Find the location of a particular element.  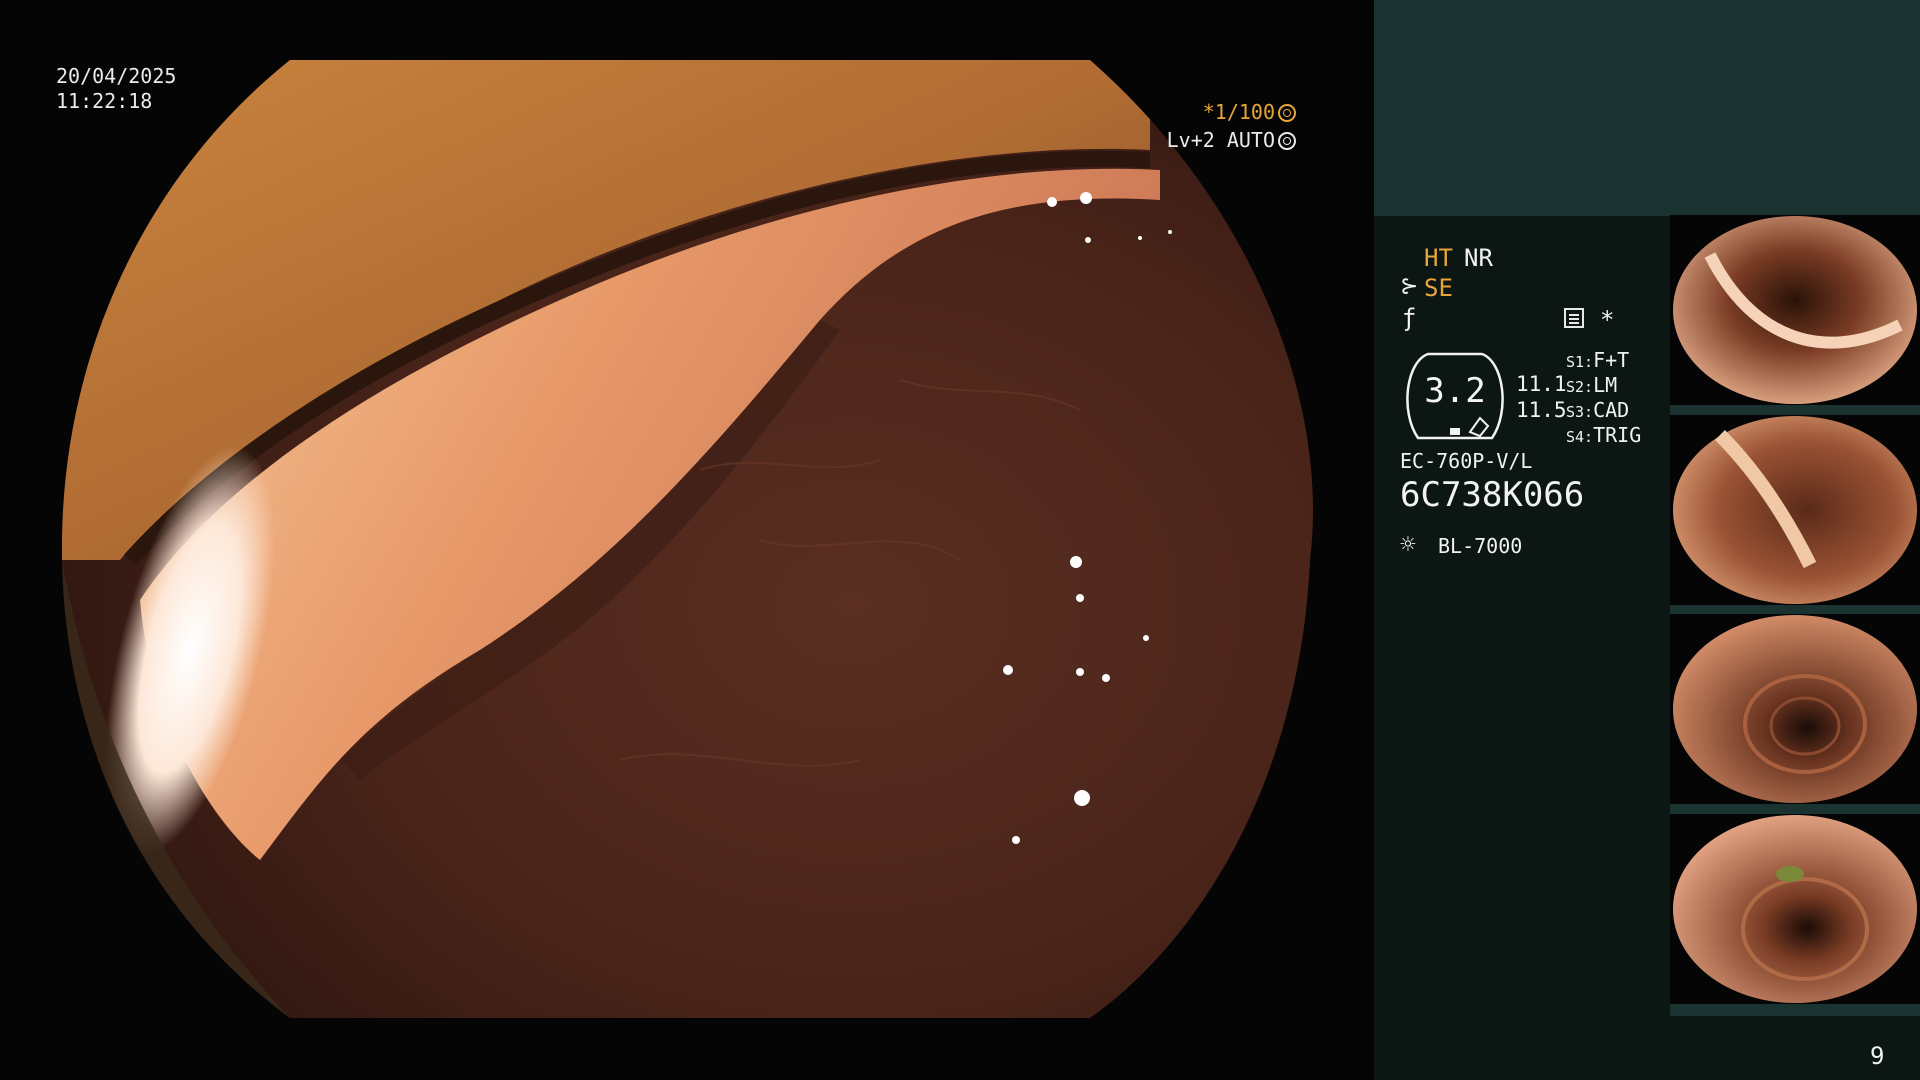

memo-icon is located at coordinates (1574, 318).